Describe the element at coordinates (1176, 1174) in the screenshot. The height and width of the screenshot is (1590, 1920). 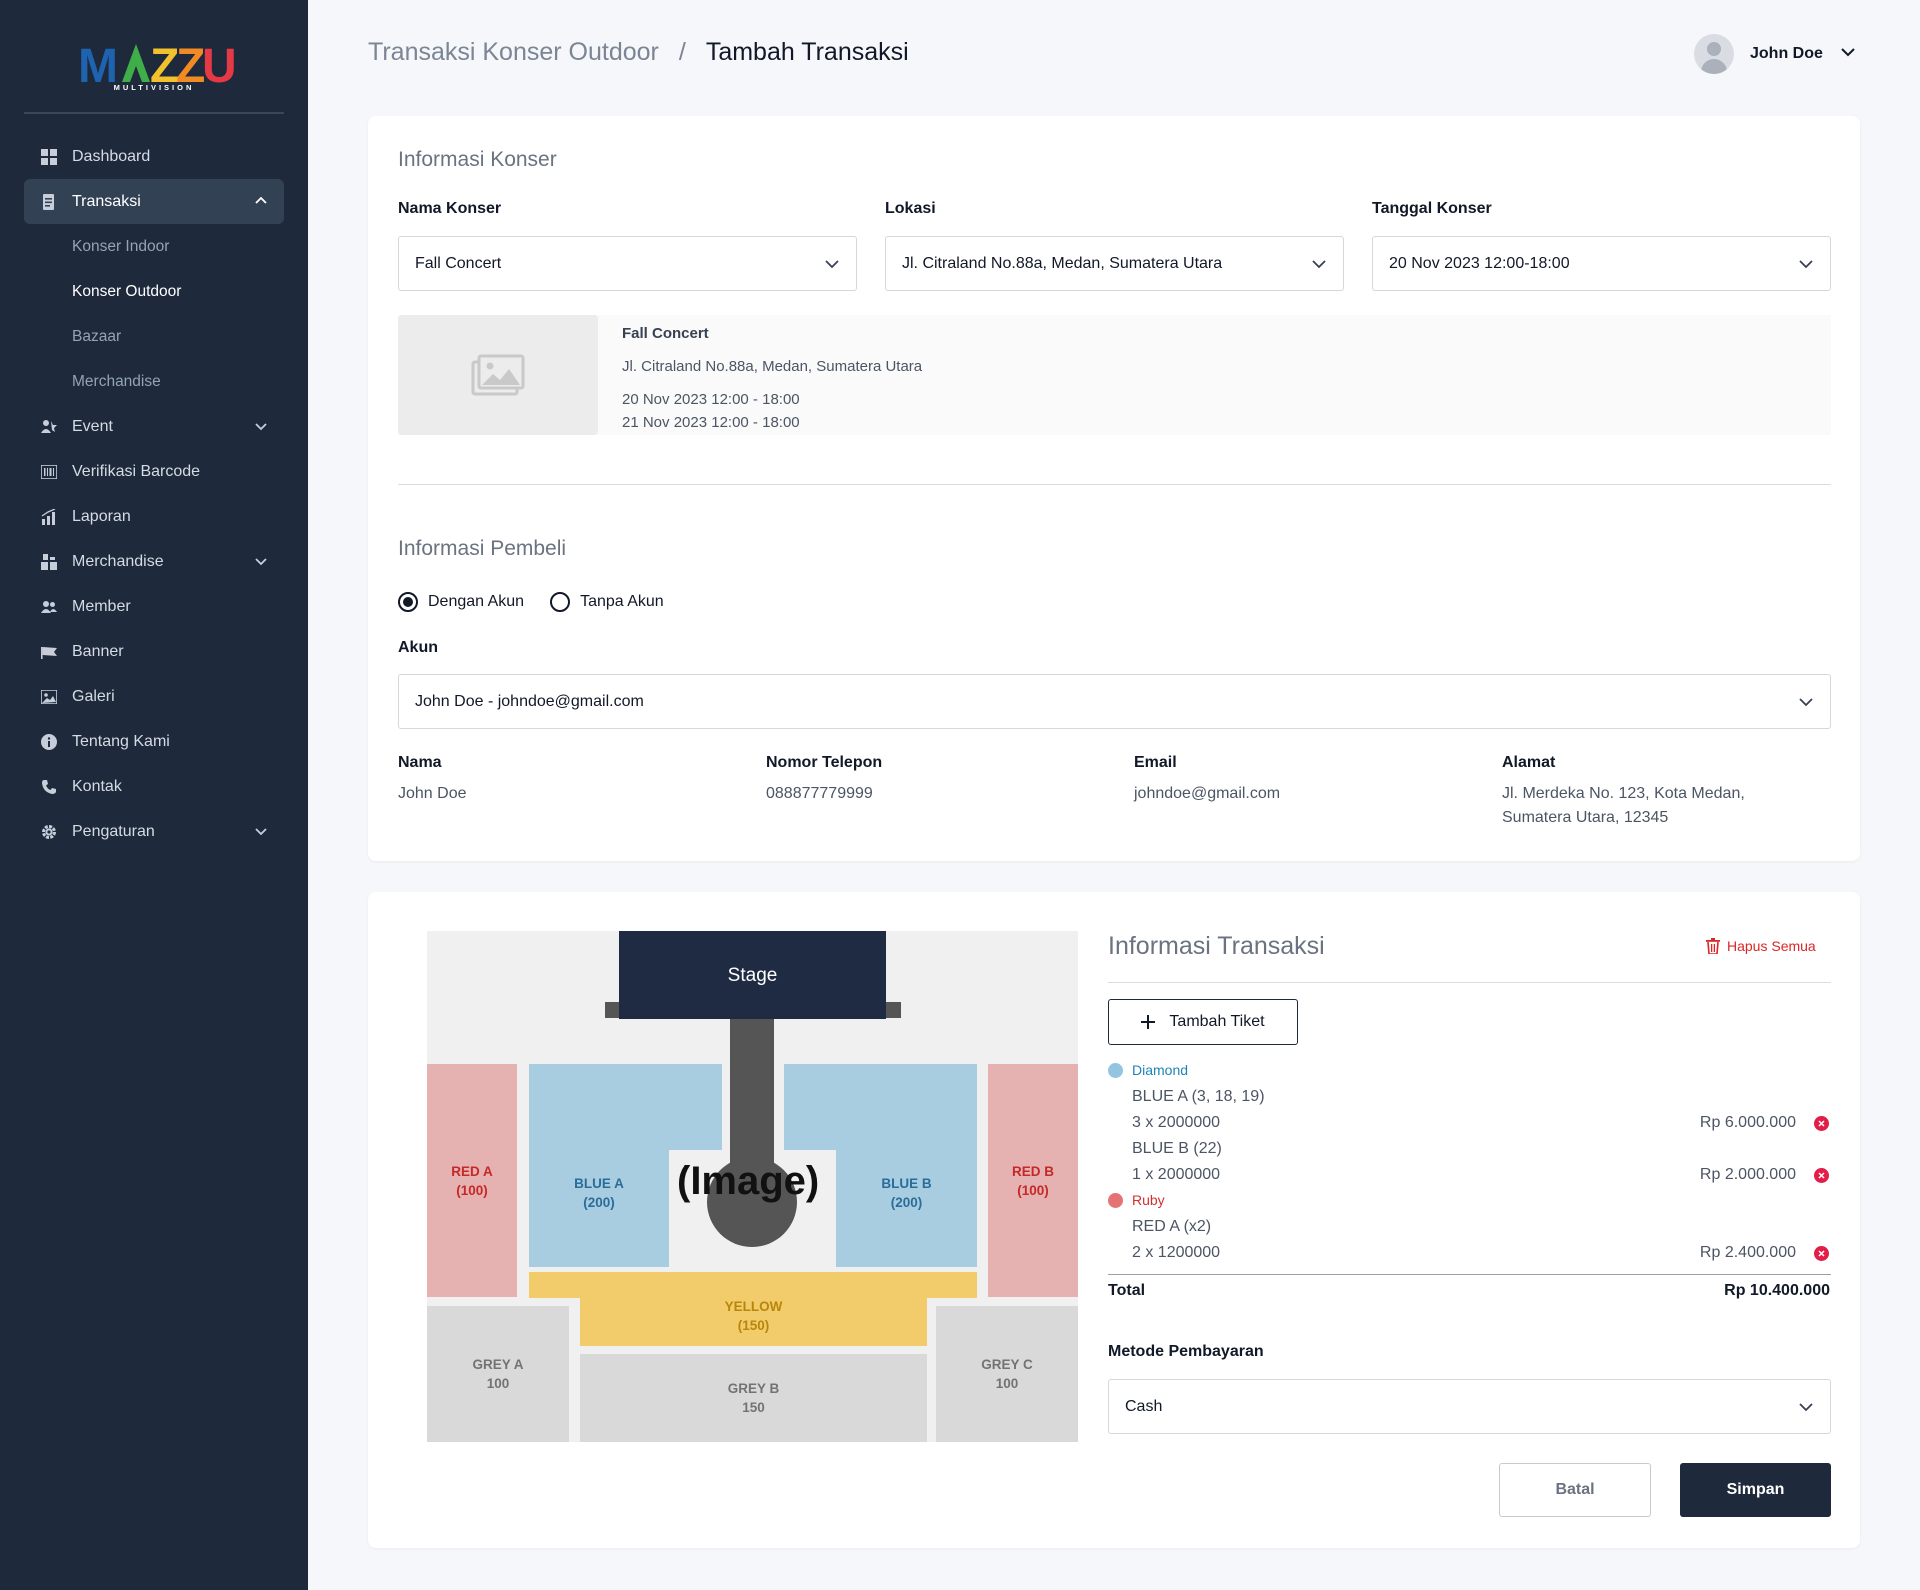
I see `ticket-qty: 1 x 2000000` at that location.